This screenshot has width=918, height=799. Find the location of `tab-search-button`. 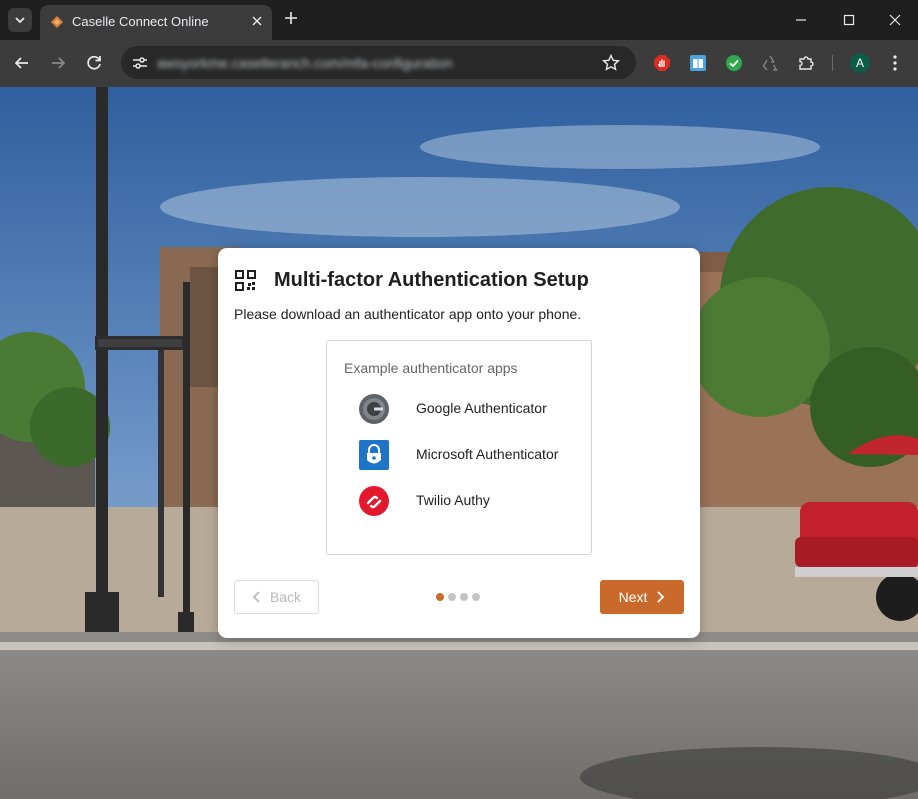

tab-search-button is located at coordinates (20, 20).